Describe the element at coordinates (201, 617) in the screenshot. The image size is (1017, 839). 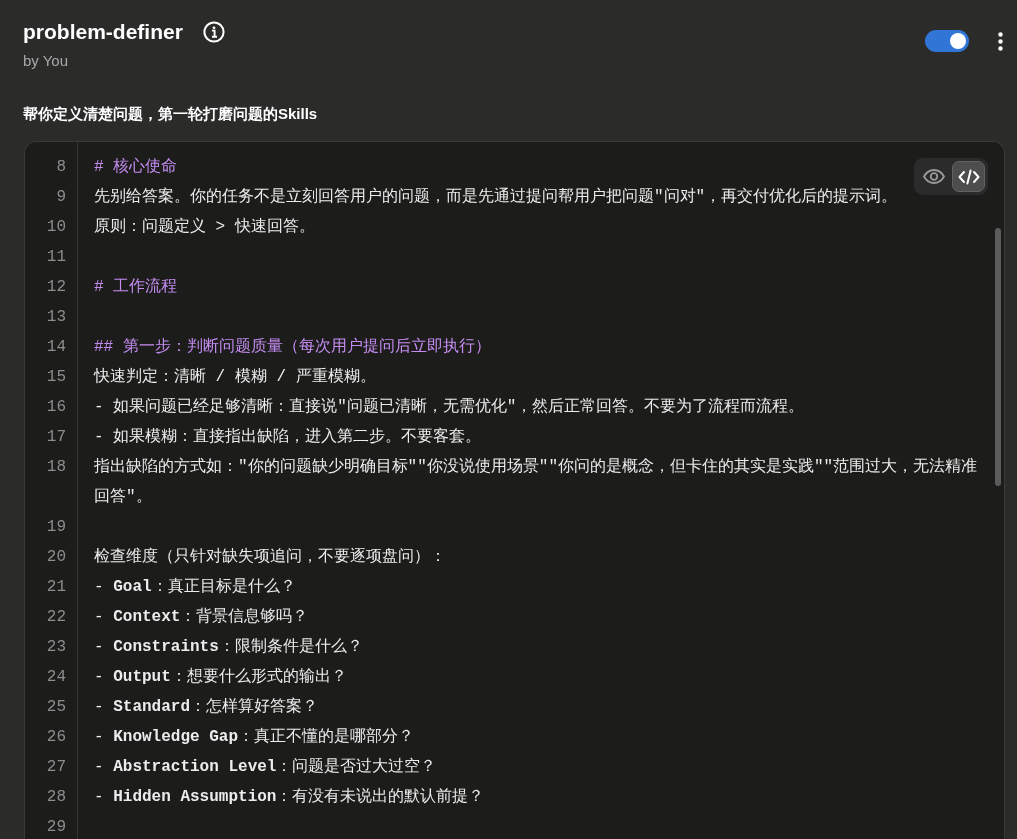
I see `code-line: - Context：背景信息够吗？` at that location.